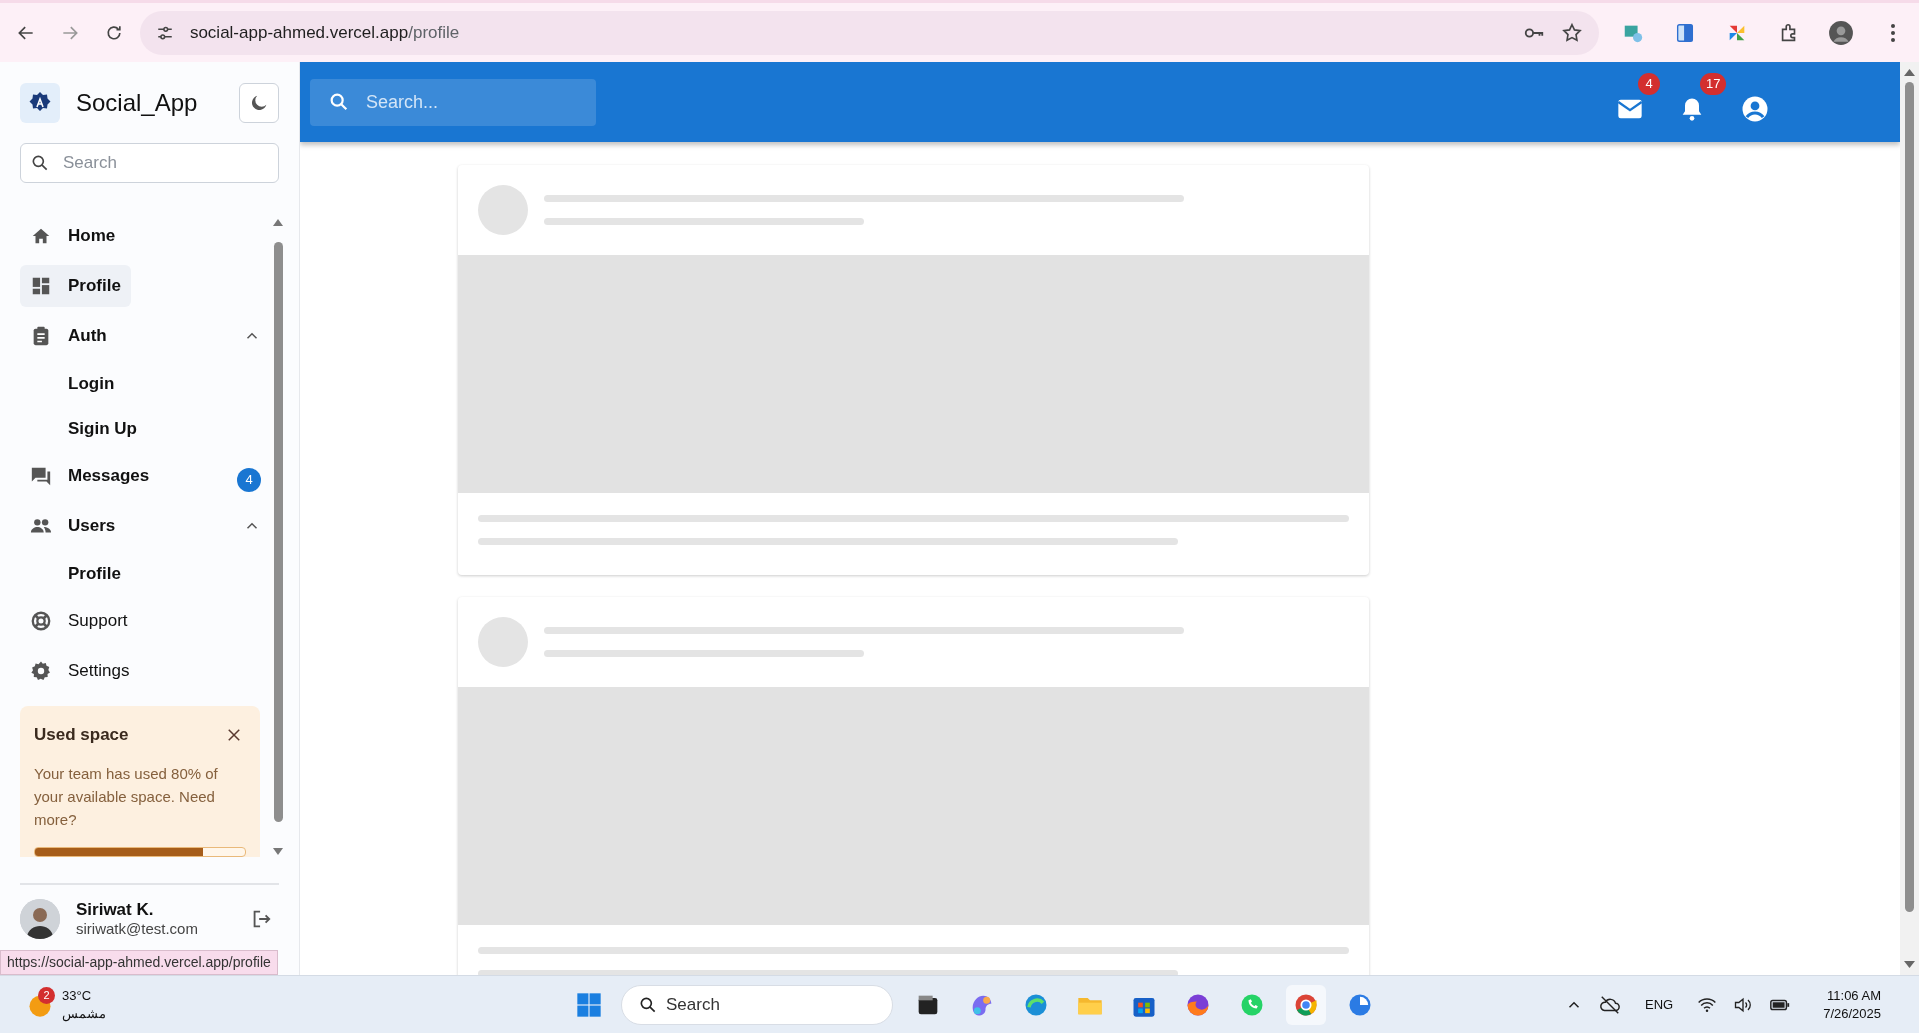  What do you see at coordinates (73, 236) in the screenshot?
I see `nav-item: Home` at bounding box center [73, 236].